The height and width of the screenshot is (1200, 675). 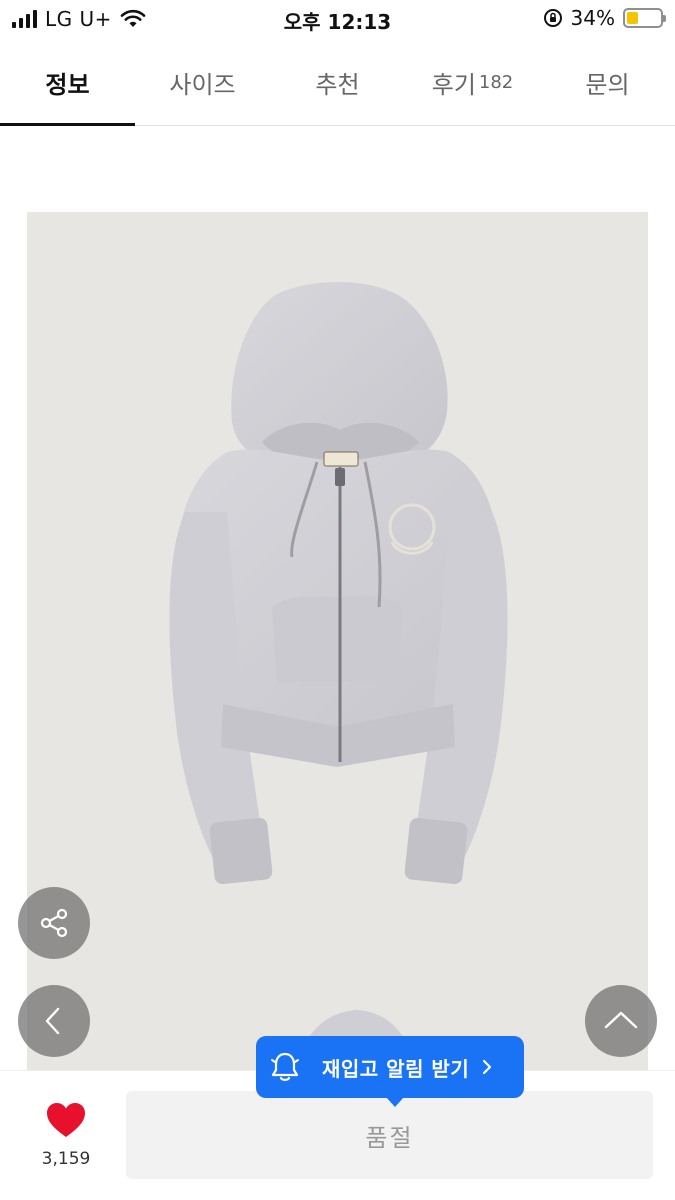 What do you see at coordinates (389, 1137) in the screenshot?
I see `soldout-label: 품절` at bounding box center [389, 1137].